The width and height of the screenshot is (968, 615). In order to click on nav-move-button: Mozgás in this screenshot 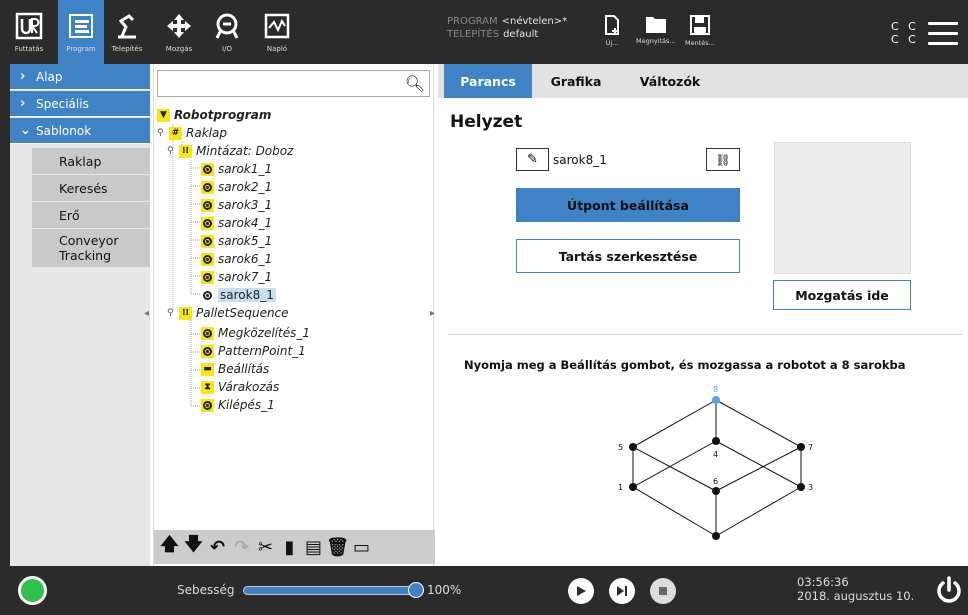, I will do `click(179, 32)`.